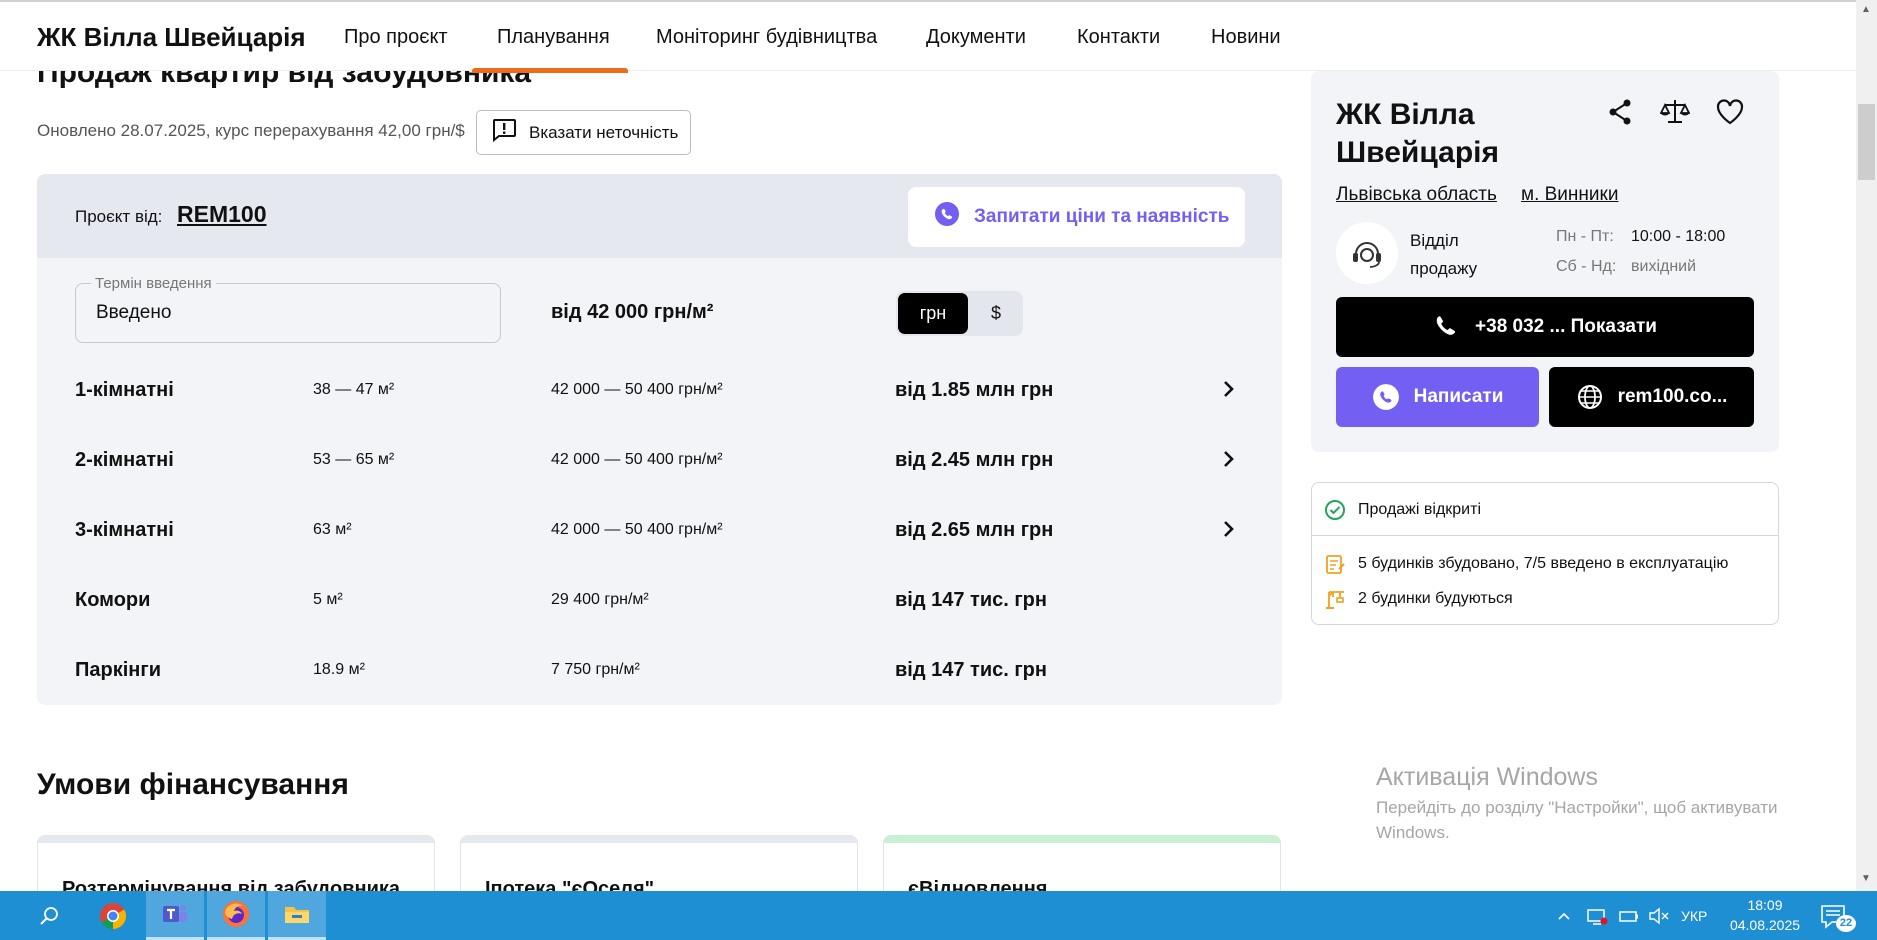 This screenshot has height=940, width=1877. I want to click on taskbar-file-explorer, so click(297, 915).